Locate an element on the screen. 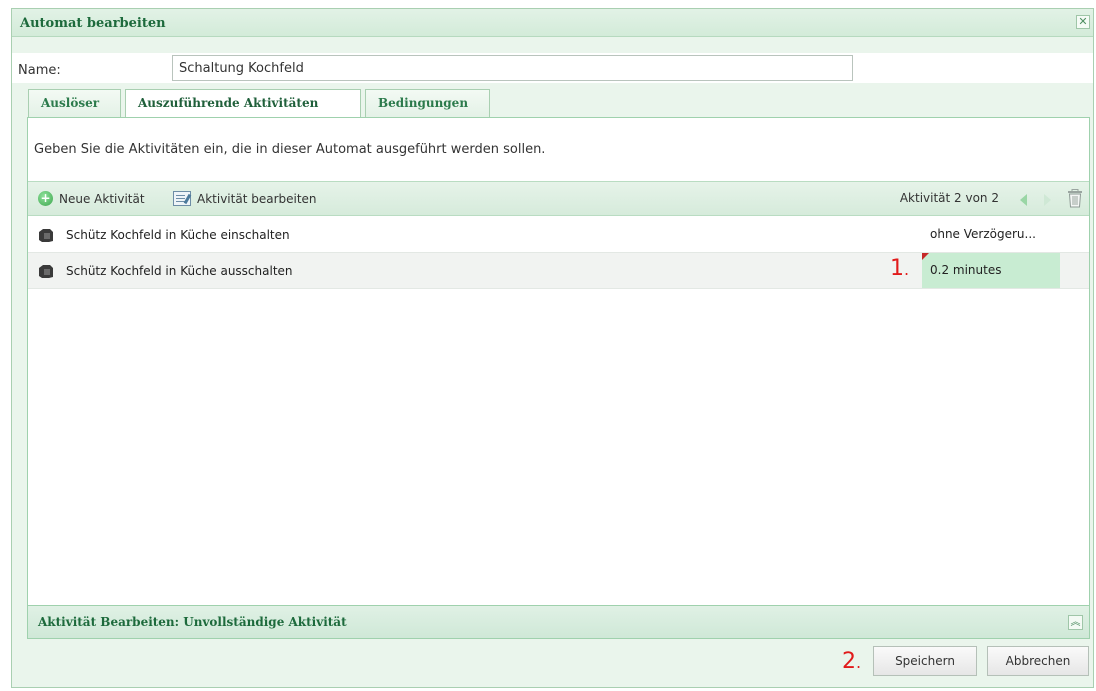 This screenshot has width=1096, height=691. activity-delay-cell: 0.2 minutes is located at coordinates (991, 270).